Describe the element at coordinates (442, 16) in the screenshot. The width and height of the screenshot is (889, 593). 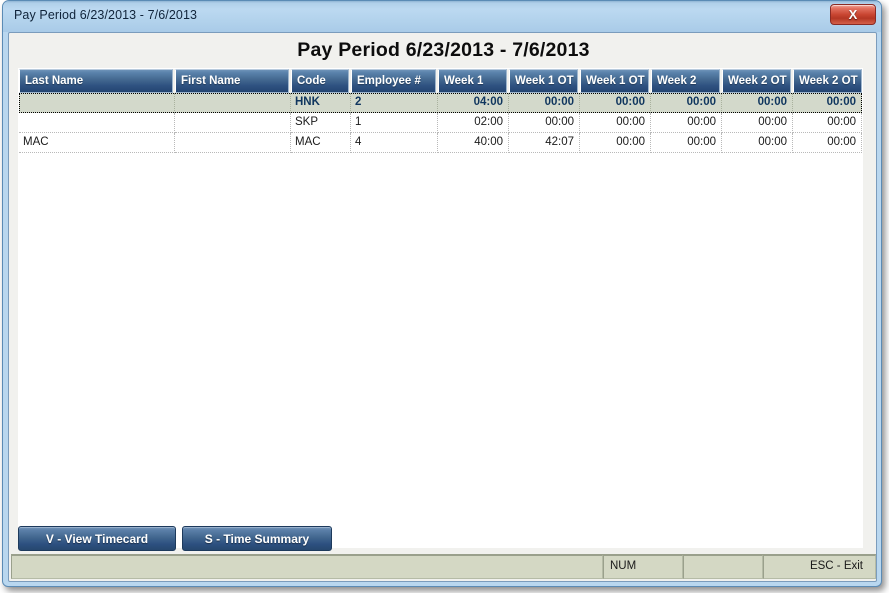
I see `title-bar: Pay Period 6/23/2013 - 7/6/2013 X` at that location.